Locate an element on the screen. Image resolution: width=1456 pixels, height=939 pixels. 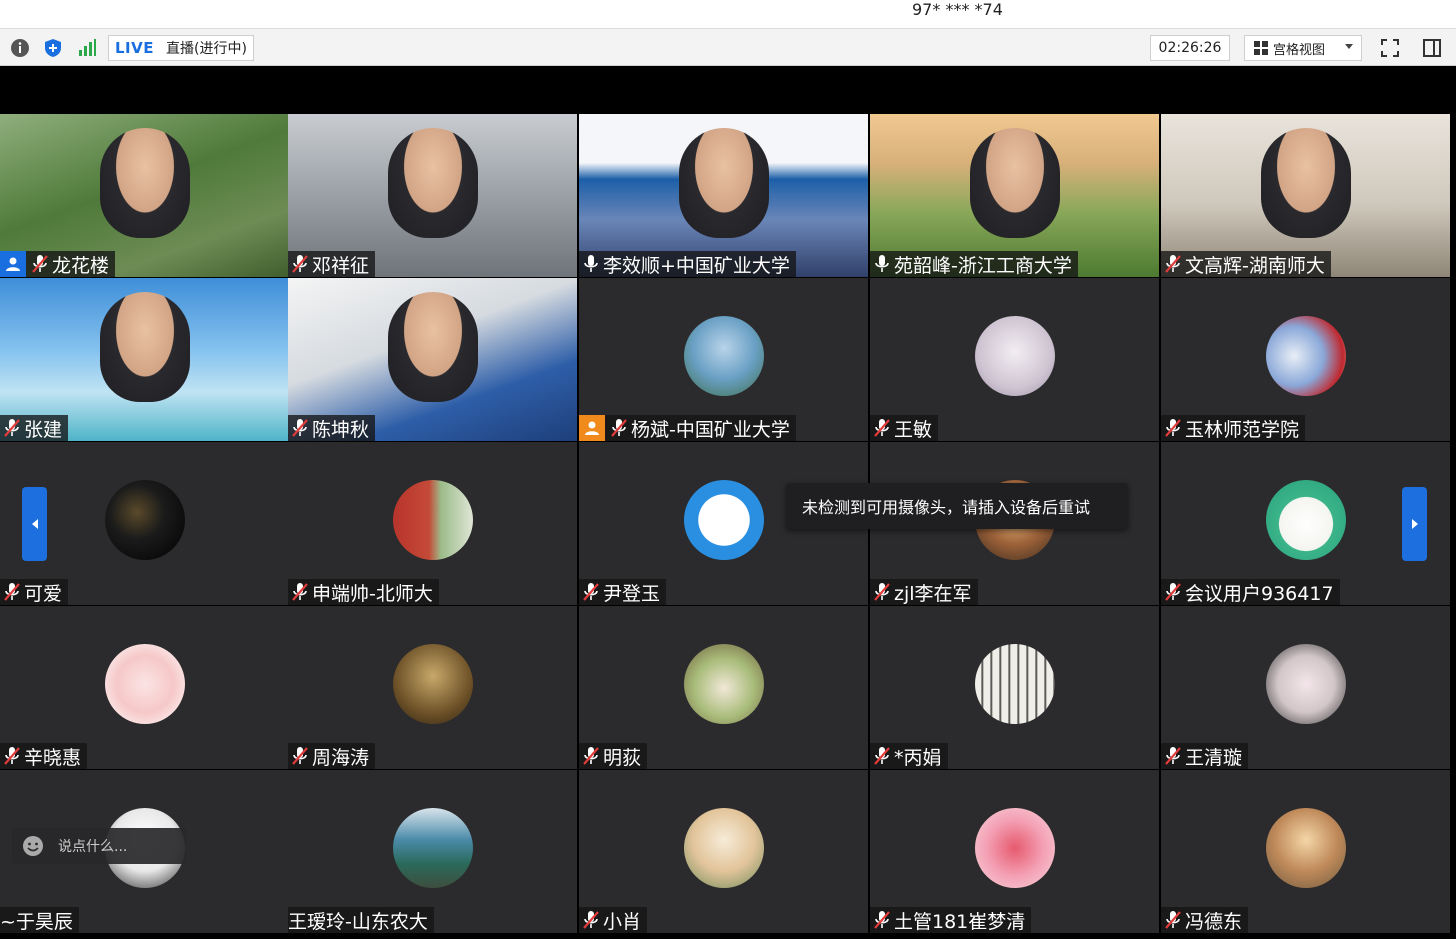
participant-tile: 王敏 is located at coordinates (1014, 359).